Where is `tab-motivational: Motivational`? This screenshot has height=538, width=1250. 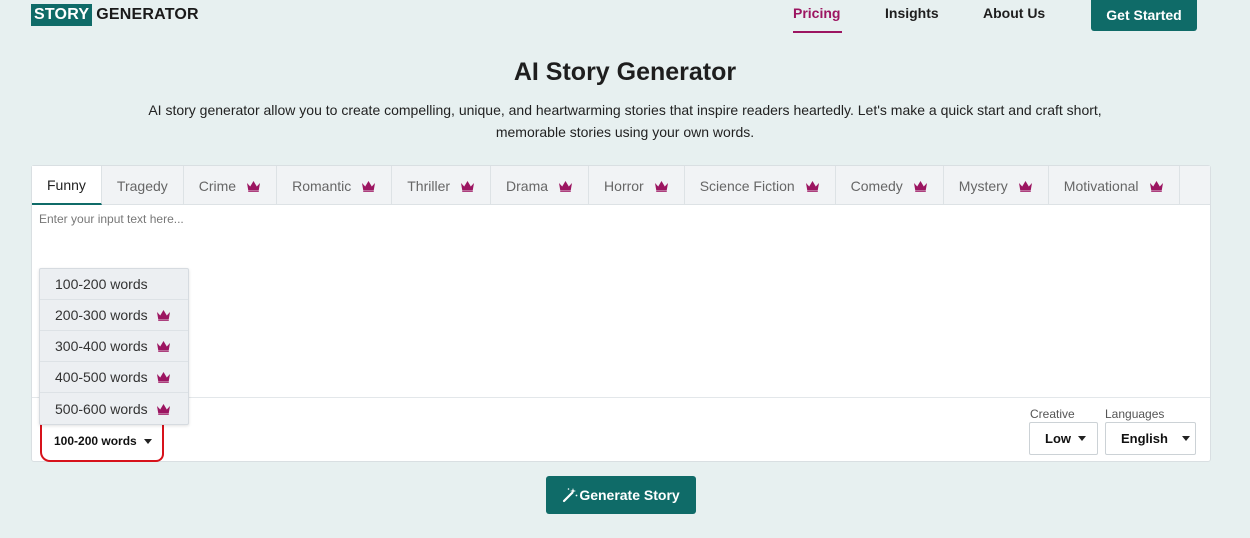
tab-motivational: Motivational is located at coordinates (1114, 185).